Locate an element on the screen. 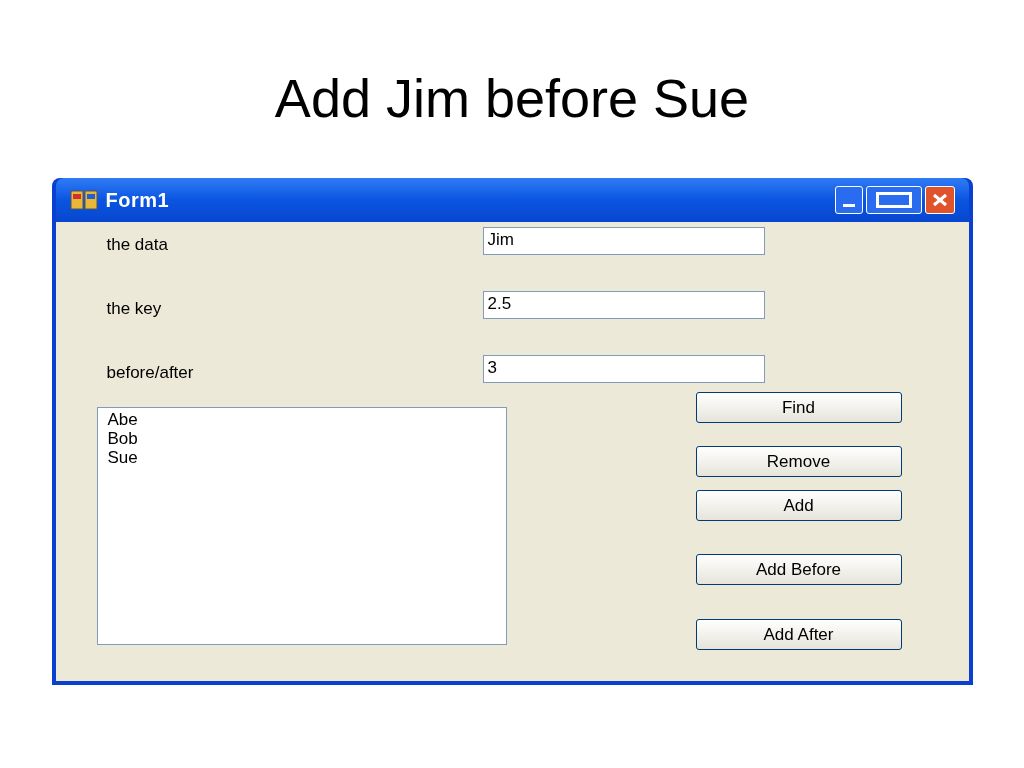 This screenshot has height=768, width=1024. maximize-icon is located at coordinates (893, 200).